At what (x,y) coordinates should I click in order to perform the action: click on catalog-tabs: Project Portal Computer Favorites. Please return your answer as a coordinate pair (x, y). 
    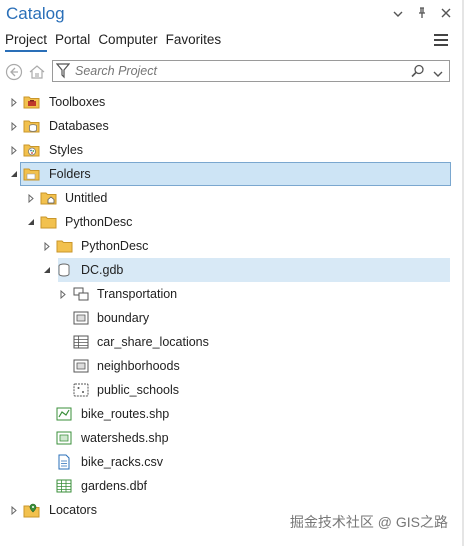
    Looking at the image, I should click on (117, 41).